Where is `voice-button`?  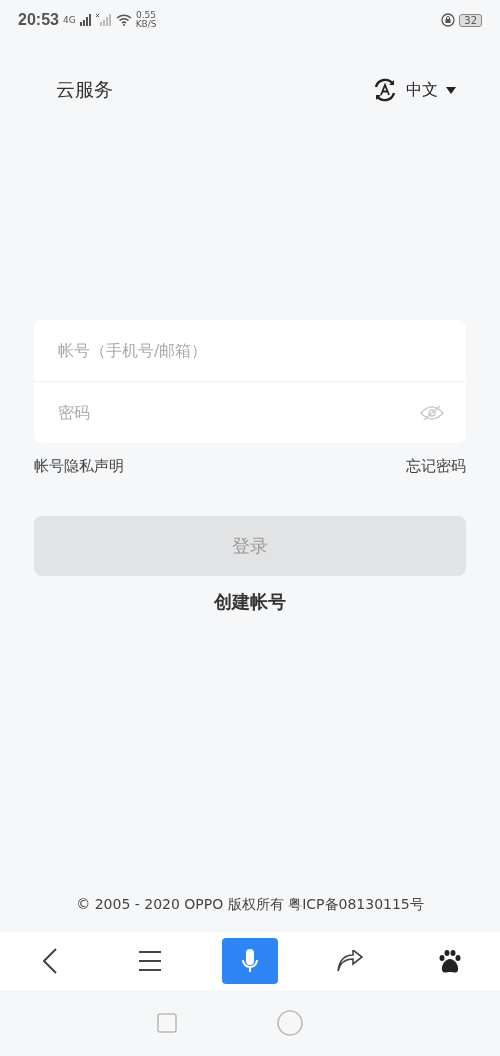 voice-button is located at coordinates (250, 961).